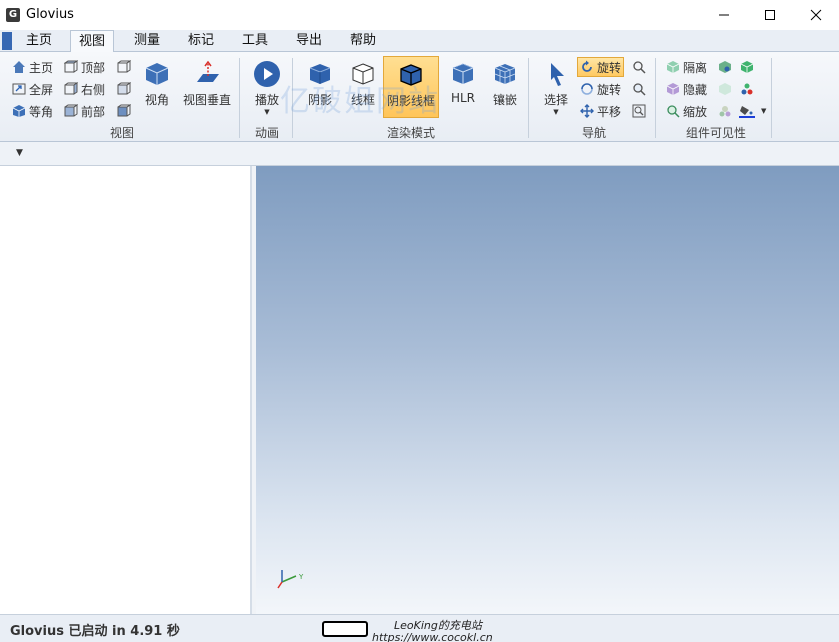 The image size is (839, 642). What do you see at coordinates (71, 110) in the screenshot?
I see `cube-front-icon` at bounding box center [71, 110].